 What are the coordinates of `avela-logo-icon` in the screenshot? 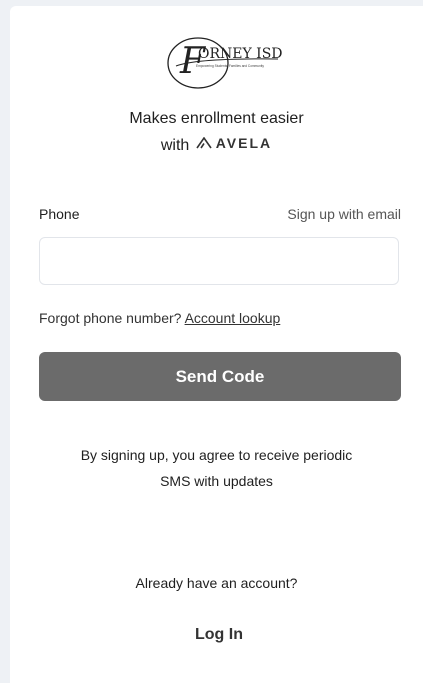 It's located at (204, 143).